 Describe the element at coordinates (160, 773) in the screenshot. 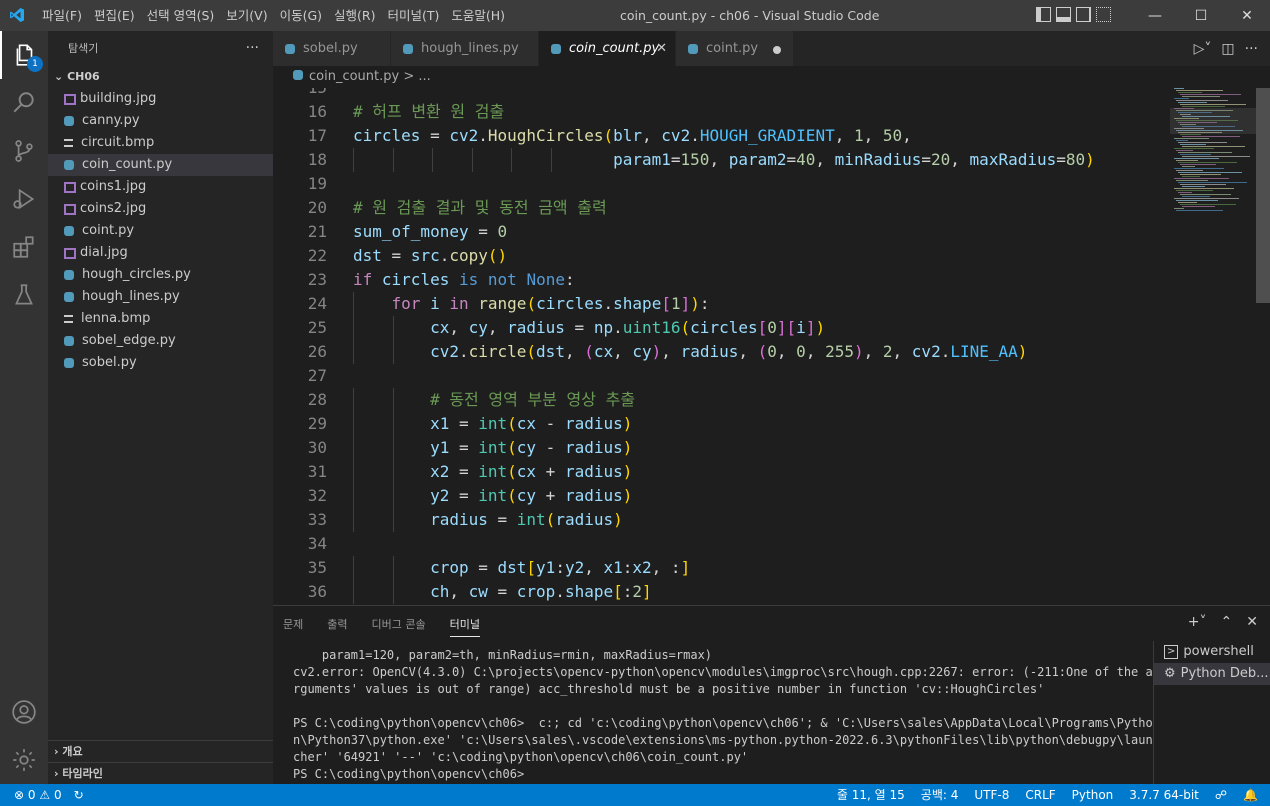

I see `timeline-section: › 타임라인` at that location.